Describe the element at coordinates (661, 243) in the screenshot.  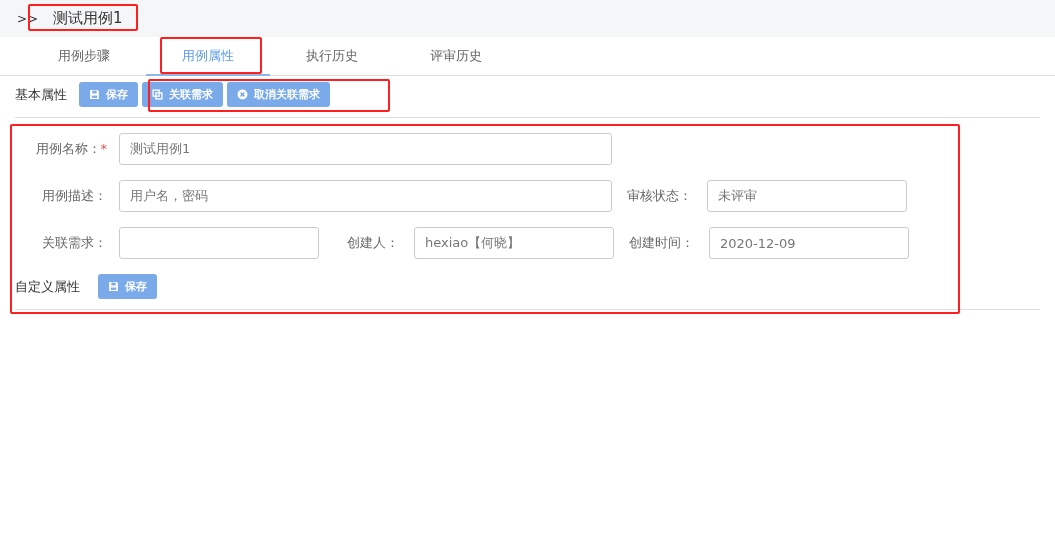
I see `field-label: 创建时间：` at that location.